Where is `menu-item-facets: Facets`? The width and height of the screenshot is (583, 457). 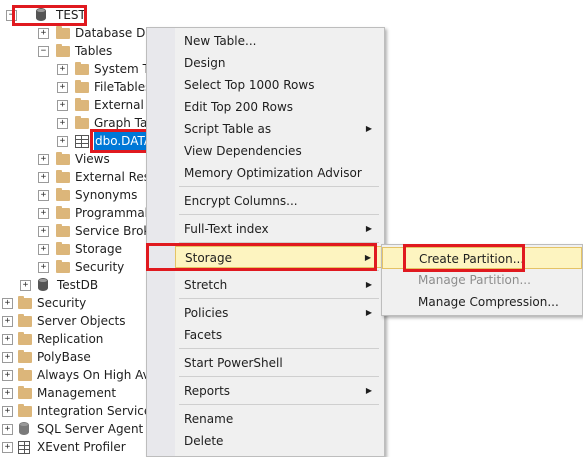 menu-item-facets: Facets is located at coordinates (279, 335).